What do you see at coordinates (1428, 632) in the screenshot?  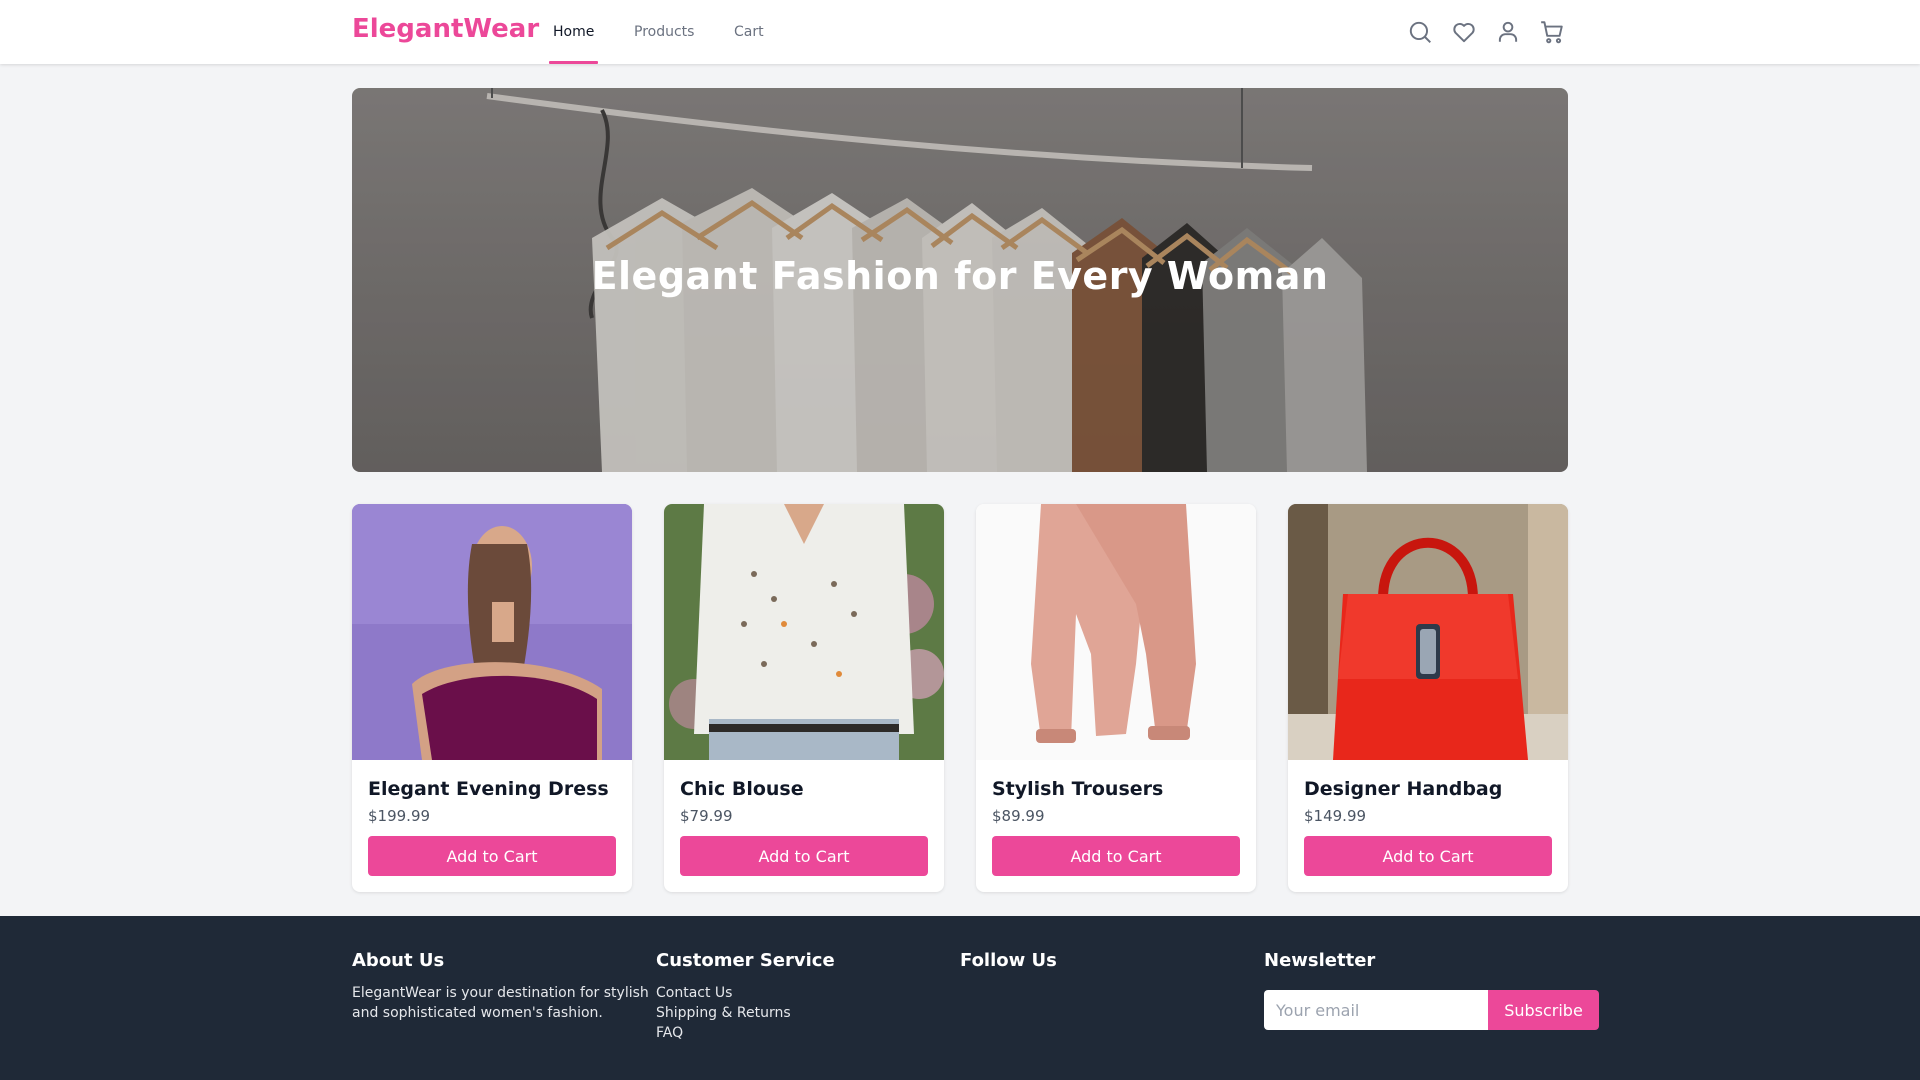 I see `product-image-designer-handbag` at bounding box center [1428, 632].